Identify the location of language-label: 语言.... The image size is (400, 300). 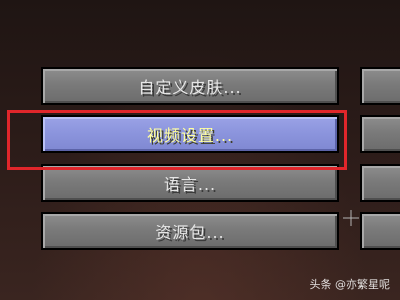
(190, 184).